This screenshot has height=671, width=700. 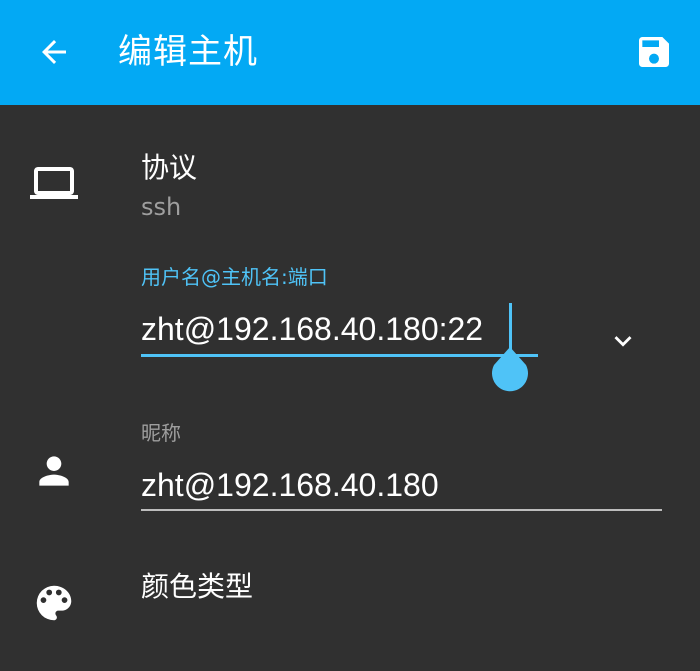 I want to click on nickname-input, so click(x=401, y=485).